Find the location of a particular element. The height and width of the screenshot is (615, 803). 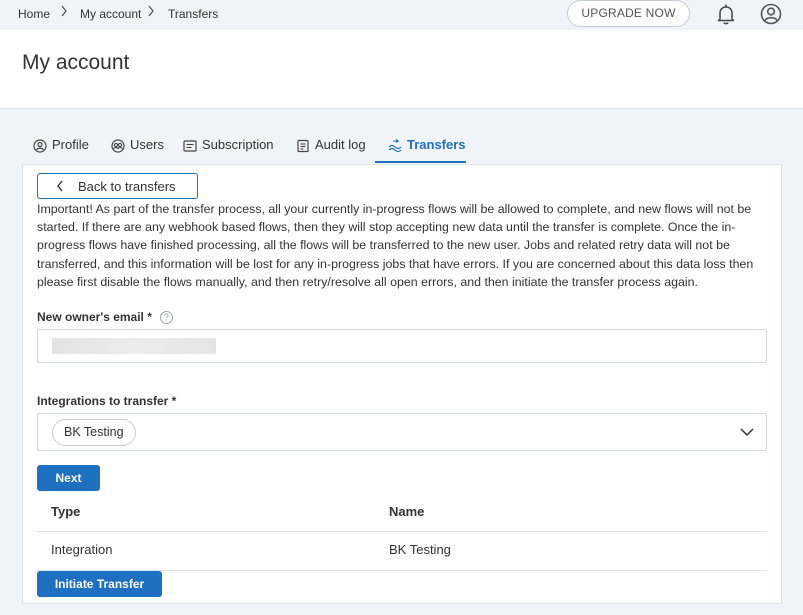

tab-subscription: Subscription is located at coordinates (228, 150).